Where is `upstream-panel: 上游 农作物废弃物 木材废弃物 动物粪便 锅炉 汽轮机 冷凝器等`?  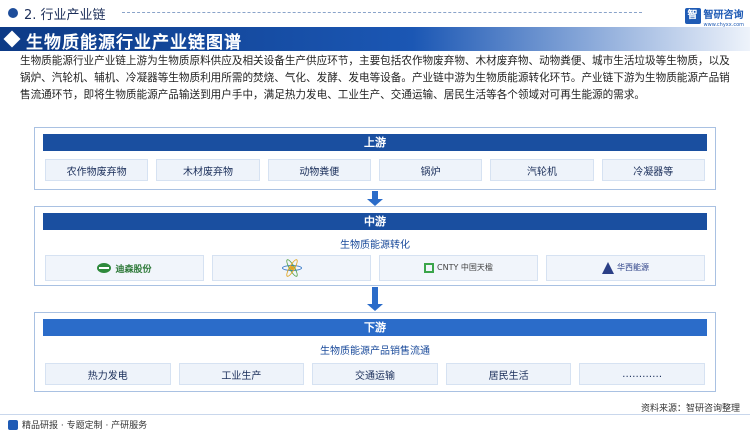
upstream-panel: 上游 农作物废弃物 木材废弃物 动物粪便 锅炉 汽轮机 冷凝器等 is located at coordinates (375, 158).